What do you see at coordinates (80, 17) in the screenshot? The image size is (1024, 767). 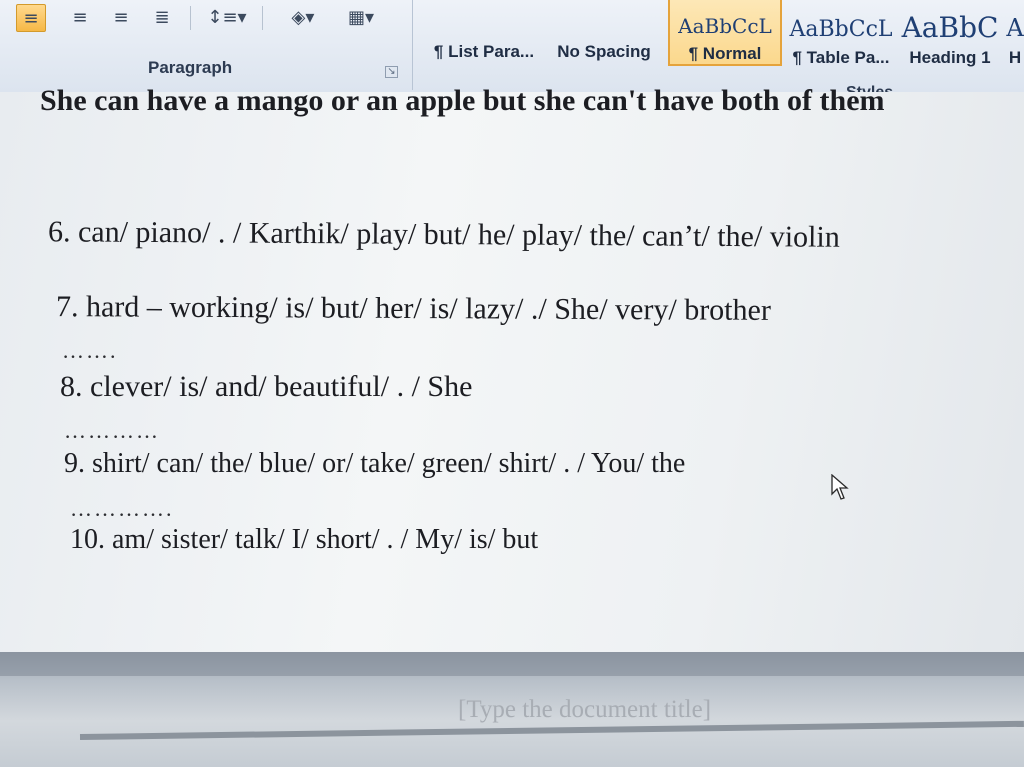 I see `align-center-icon: ≡` at bounding box center [80, 17].